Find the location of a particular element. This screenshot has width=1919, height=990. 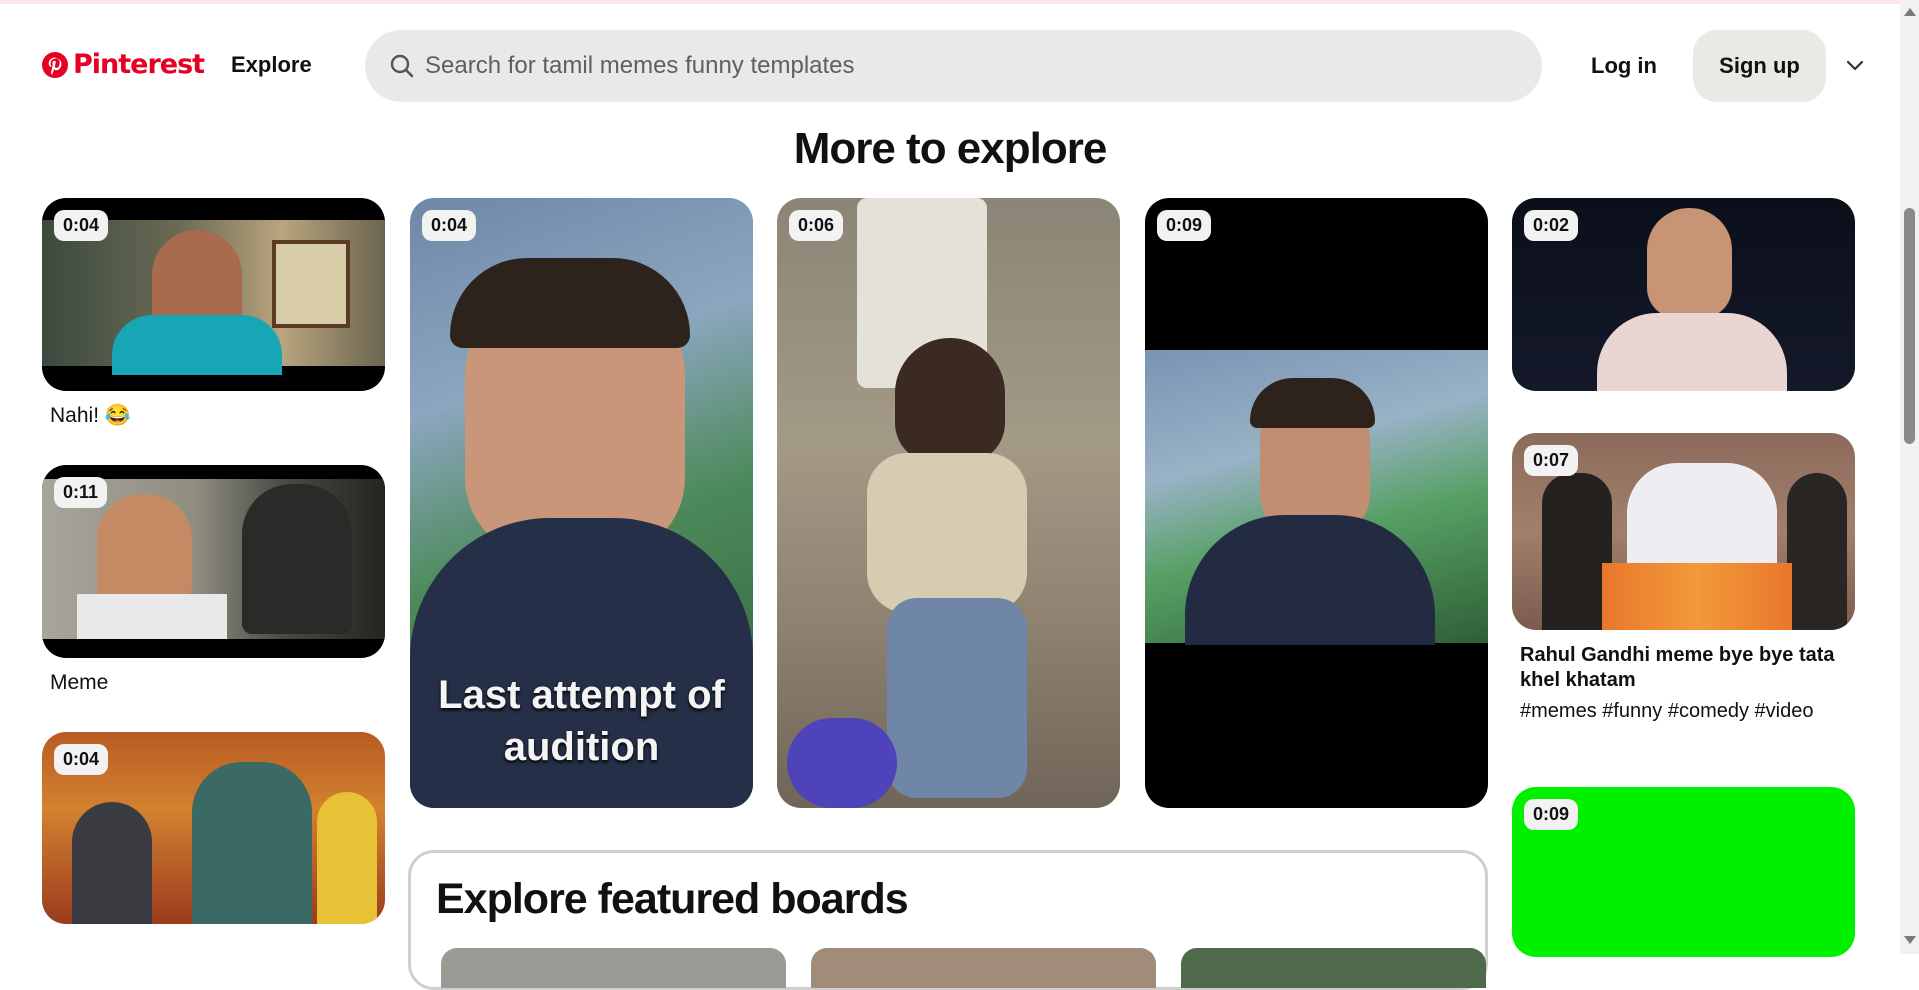

pin-caption: Meme is located at coordinates (79, 683).